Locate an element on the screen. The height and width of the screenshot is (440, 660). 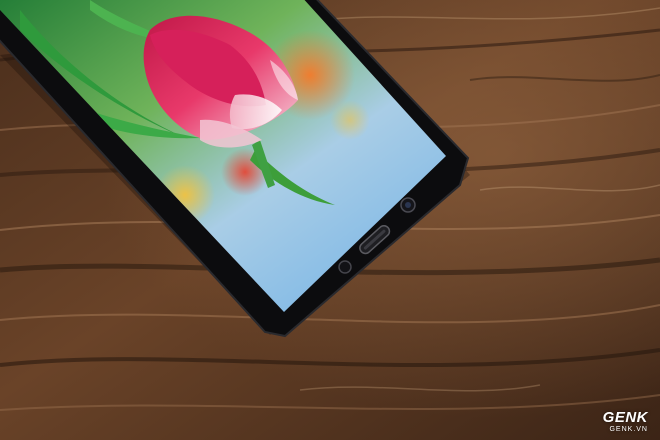
site-watermark: GENK GENK.VN is located at coordinates (625, 421).